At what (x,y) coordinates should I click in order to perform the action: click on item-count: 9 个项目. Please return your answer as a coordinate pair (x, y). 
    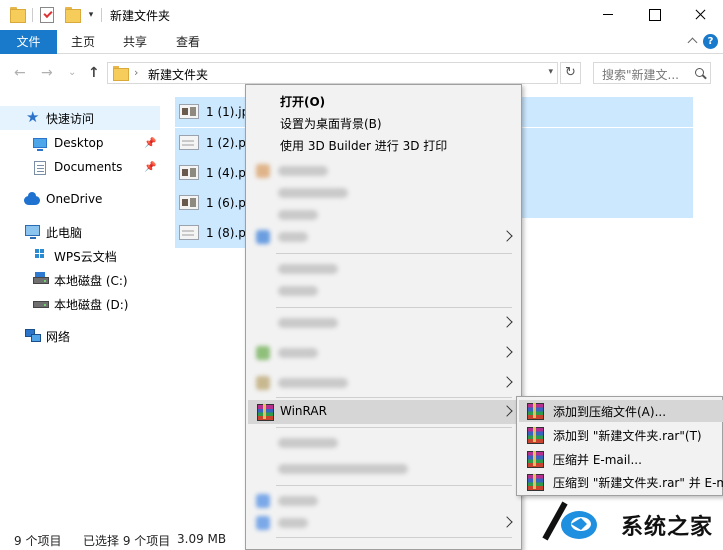
    Looking at the image, I should click on (38, 541).